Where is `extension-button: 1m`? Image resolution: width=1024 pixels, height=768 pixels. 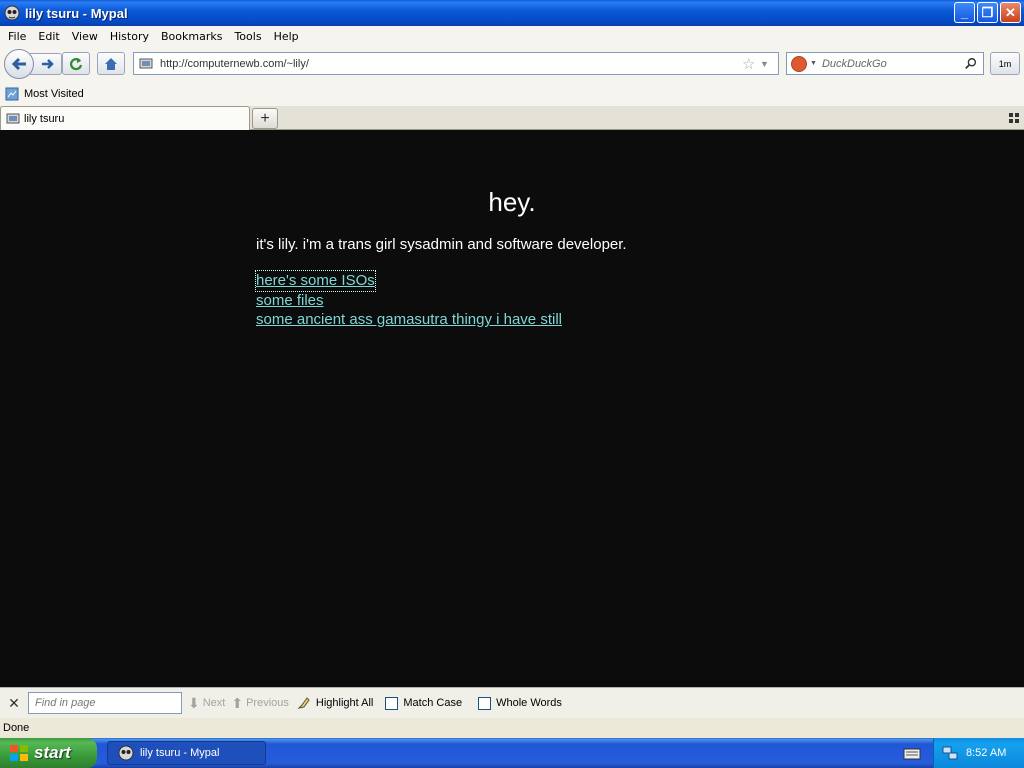
extension-button: 1m is located at coordinates (1005, 63).